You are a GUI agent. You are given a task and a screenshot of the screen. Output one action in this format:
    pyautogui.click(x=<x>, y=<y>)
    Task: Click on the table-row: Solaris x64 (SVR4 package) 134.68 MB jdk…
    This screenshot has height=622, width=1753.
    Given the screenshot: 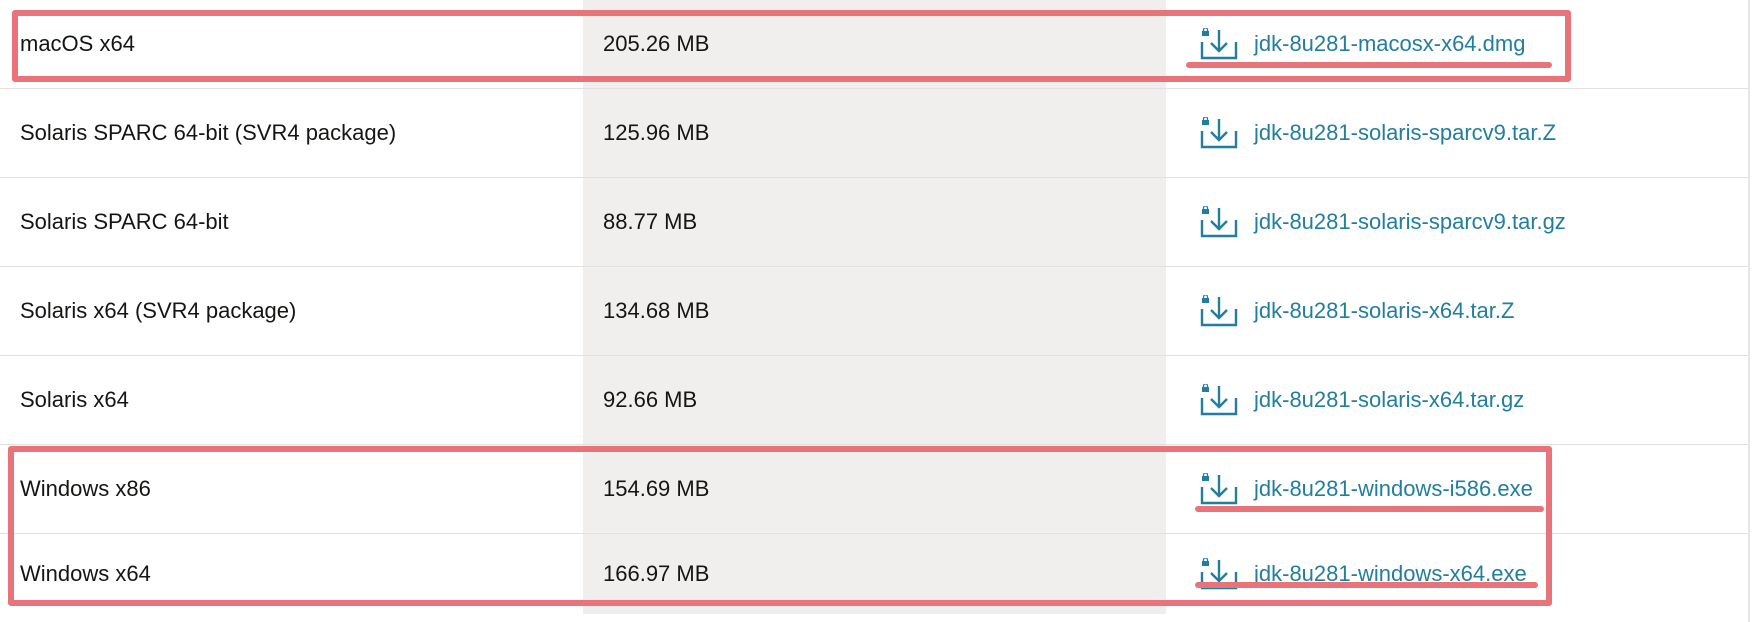 What is the action you would take?
    pyautogui.click(x=875, y=311)
    